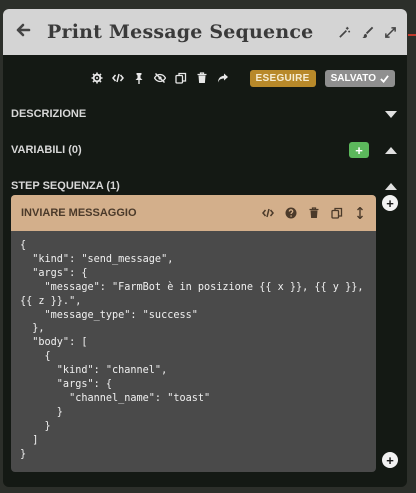  I want to click on code-line: "kind": "channel",, so click(94, 371).